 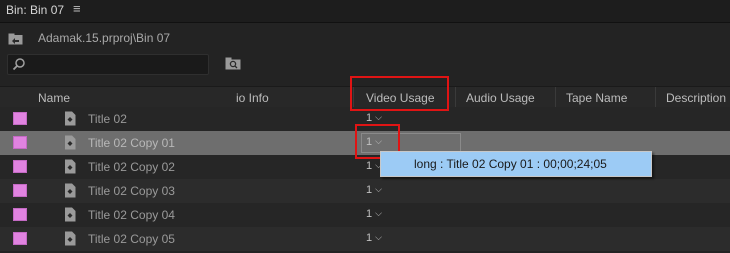 What do you see at coordinates (77, 8) in the screenshot?
I see `hamburger-icon: ≡` at bounding box center [77, 8].